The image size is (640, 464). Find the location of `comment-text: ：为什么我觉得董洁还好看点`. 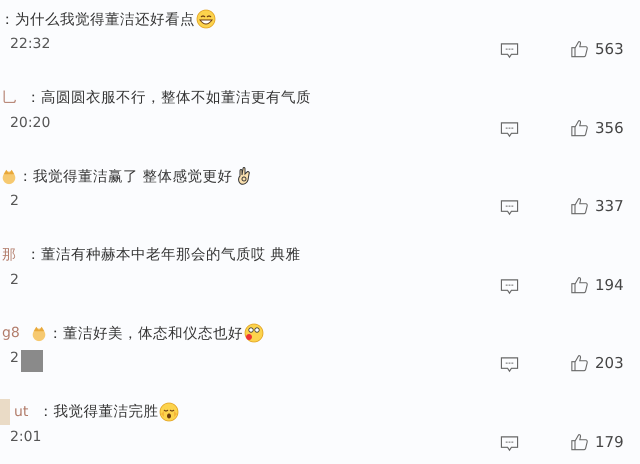

comment-text: ：为什么我觉得董洁还好看点 is located at coordinates (97, 19).